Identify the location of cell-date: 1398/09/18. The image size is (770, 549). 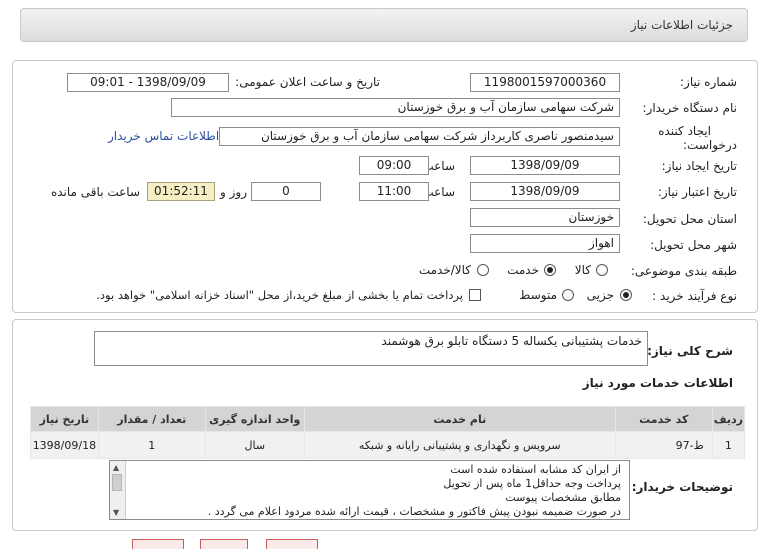
(64, 445).